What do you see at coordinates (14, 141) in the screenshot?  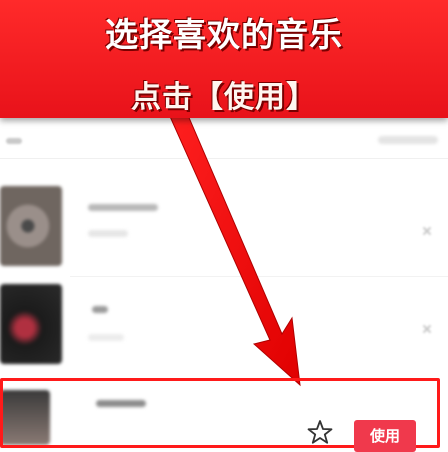 I see `header-blur-left` at bounding box center [14, 141].